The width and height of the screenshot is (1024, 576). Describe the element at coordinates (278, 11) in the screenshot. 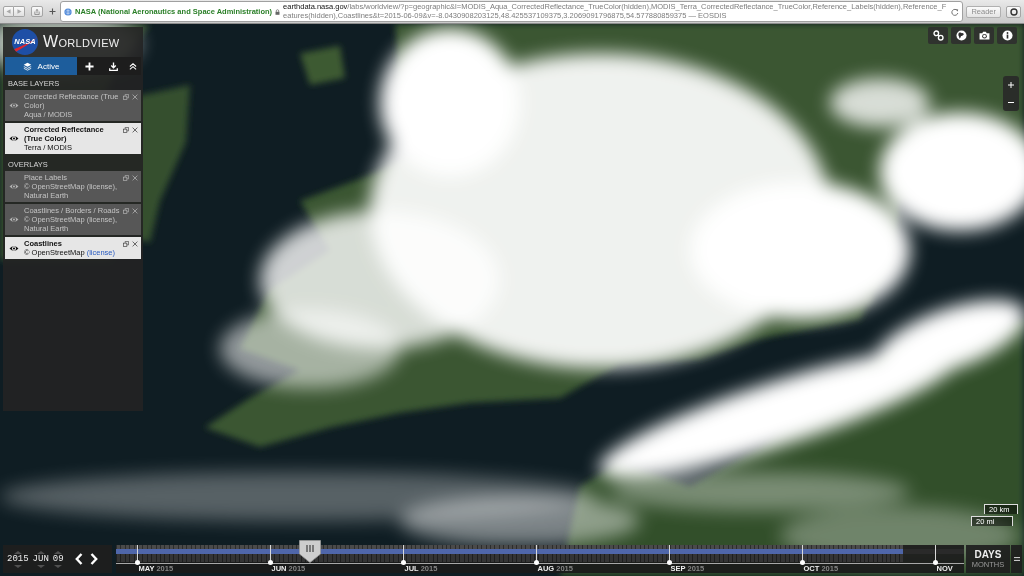

I see `lock-icon` at that location.